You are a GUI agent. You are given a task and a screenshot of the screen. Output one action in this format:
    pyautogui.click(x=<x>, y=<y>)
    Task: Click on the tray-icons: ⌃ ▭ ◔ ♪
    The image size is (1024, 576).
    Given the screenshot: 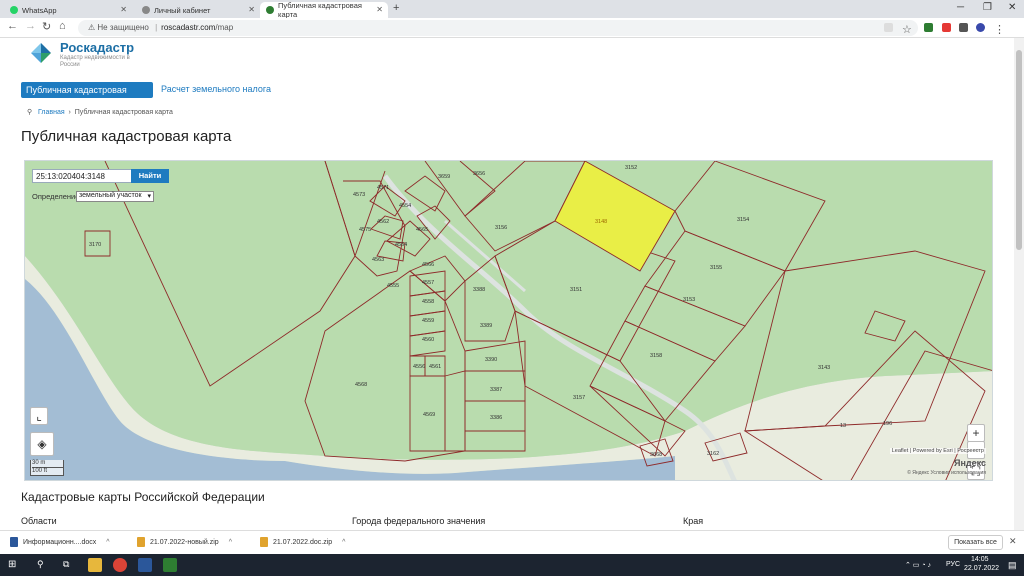 What is the action you would take?
    pyautogui.click(x=918, y=565)
    